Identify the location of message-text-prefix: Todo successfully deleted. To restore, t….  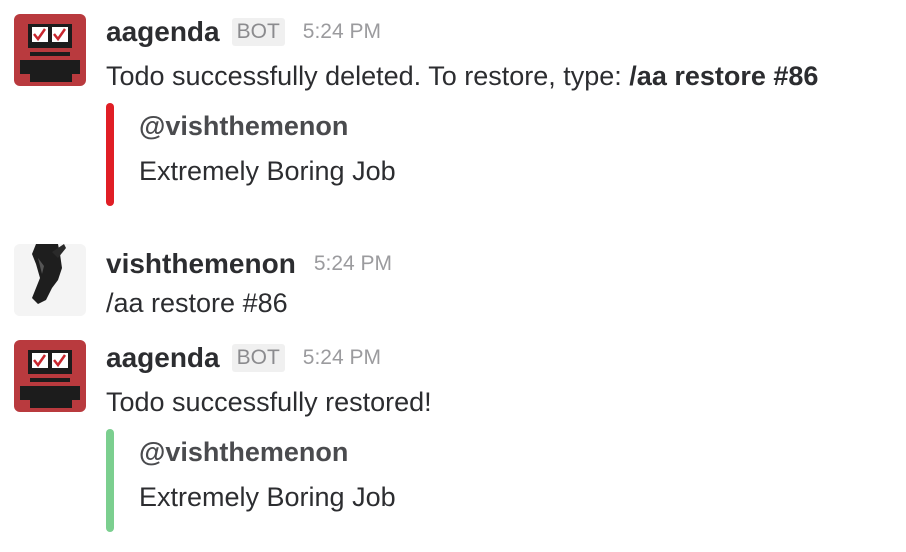
(368, 76).